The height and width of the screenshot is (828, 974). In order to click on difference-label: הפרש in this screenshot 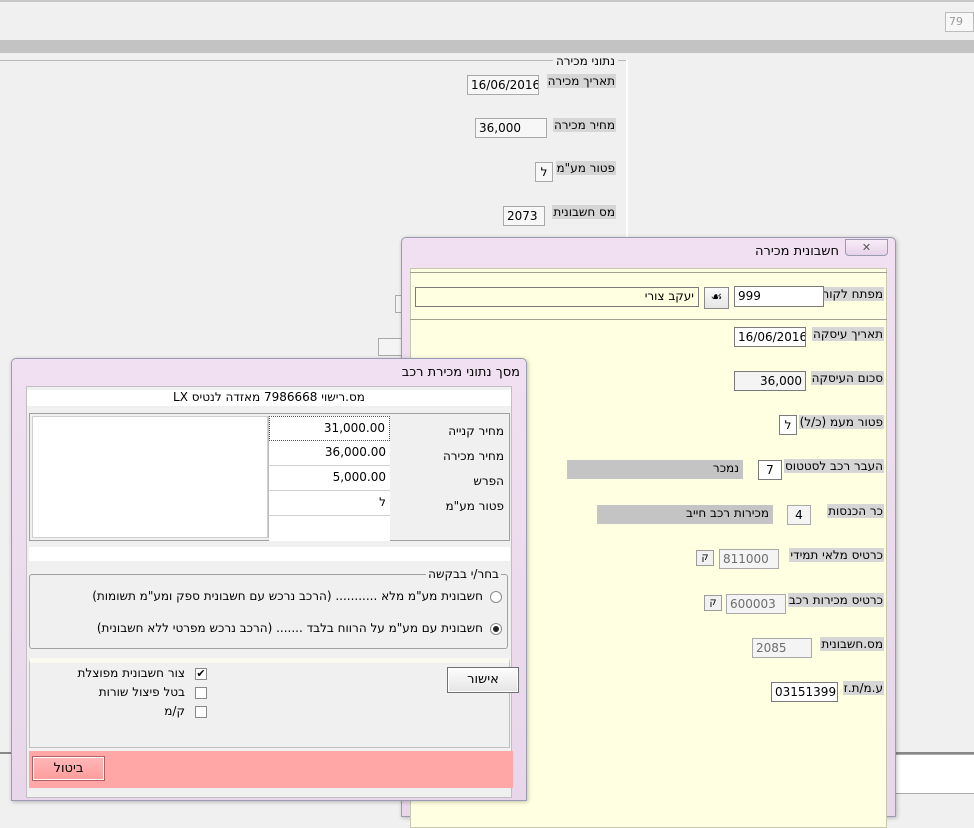, I will do `click(488, 481)`.